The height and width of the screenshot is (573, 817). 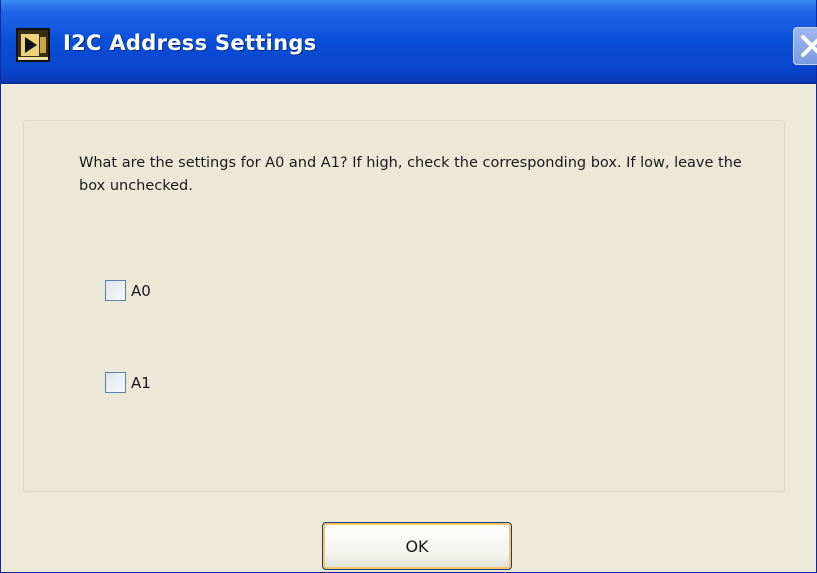 What do you see at coordinates (141, 290) in the screenshot?
I see `checkbox-a0-label: A0` at bounding box center [141, 290].